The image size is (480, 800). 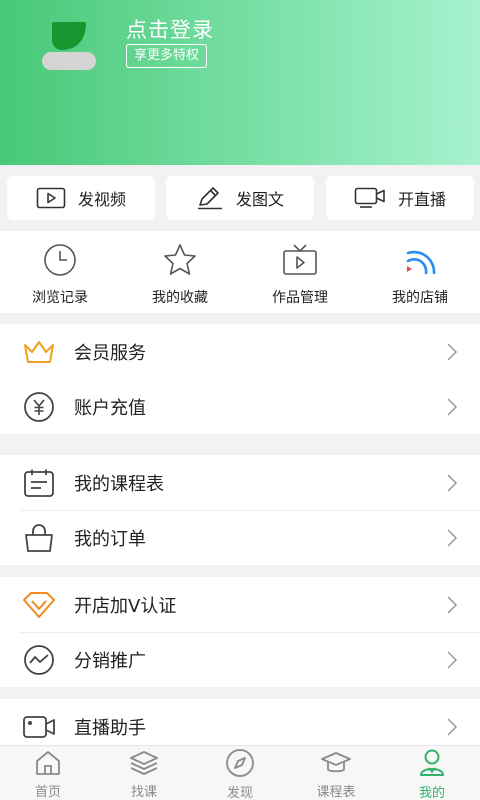 What do you see at coordinates (39, 727) in the screenshot?
I see `video-camera-icon` at bounding box center [39, 727].